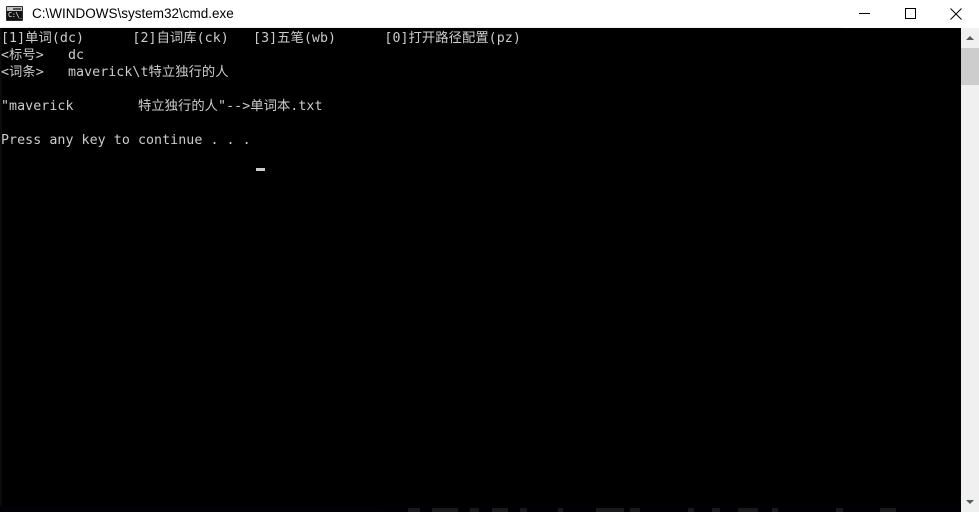 Image resolution: width=979 pixels, height=512 pixels. I want to click on cmd-icon-prompt: C:\_, so click(15, 15).